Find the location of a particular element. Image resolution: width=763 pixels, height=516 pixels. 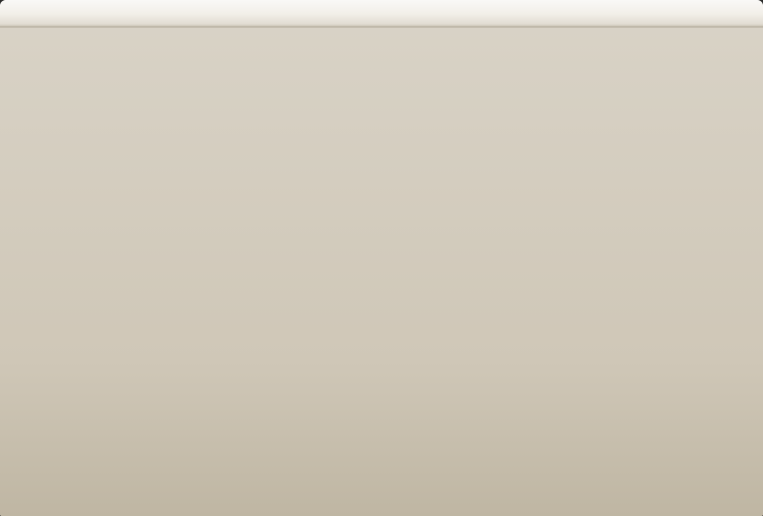

scroll-up-button is located at coordinates (749, 36).